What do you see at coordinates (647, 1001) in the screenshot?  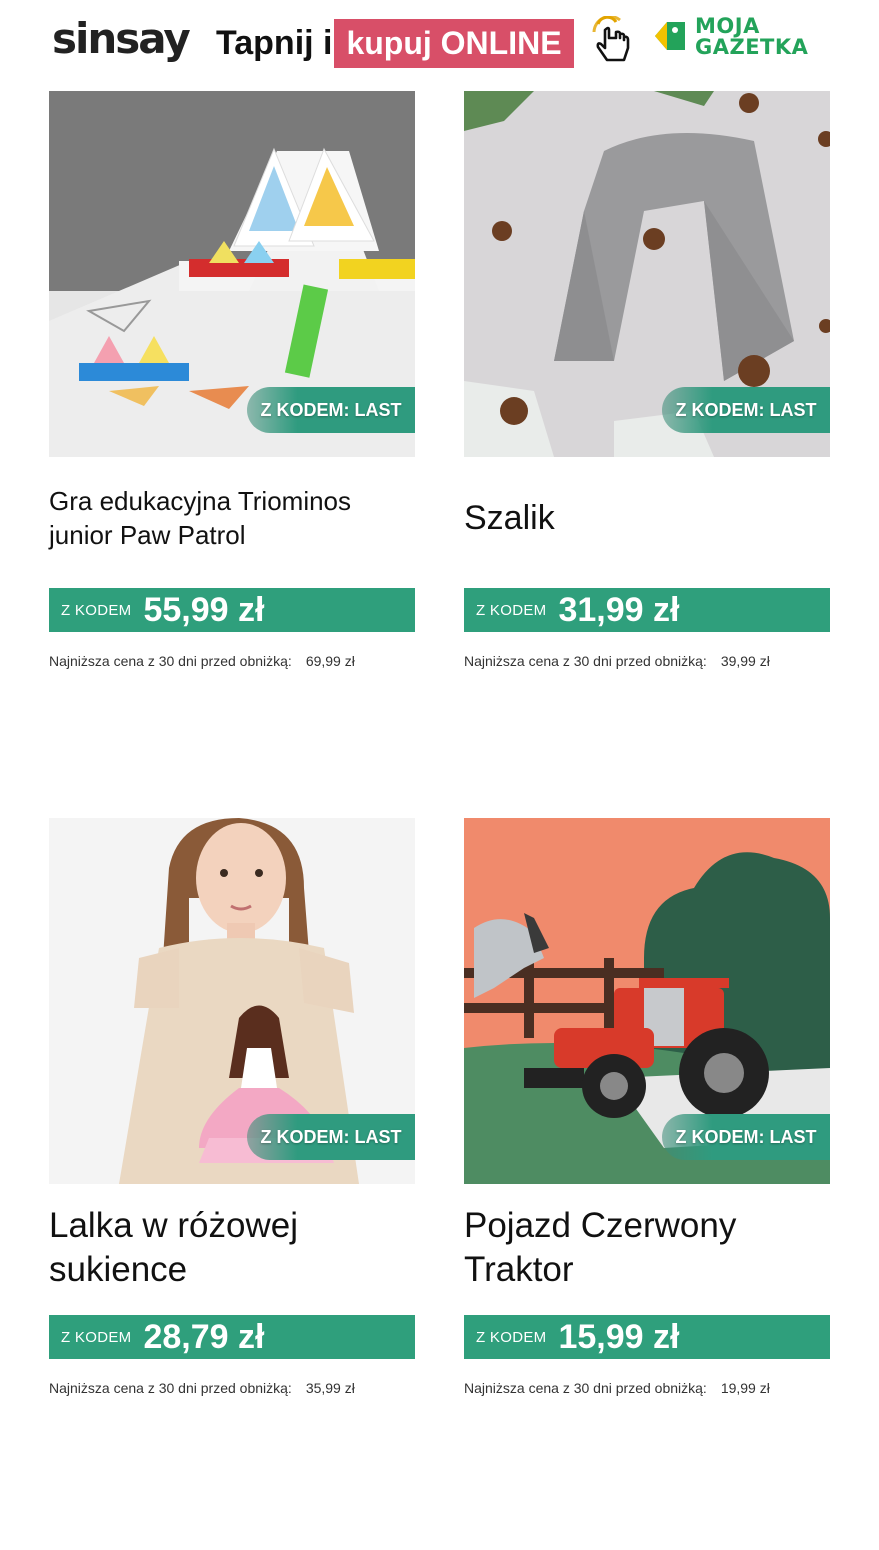 I see `product-image-tractor: Z KODEM: LAST` at bounding box center [647, 1001].